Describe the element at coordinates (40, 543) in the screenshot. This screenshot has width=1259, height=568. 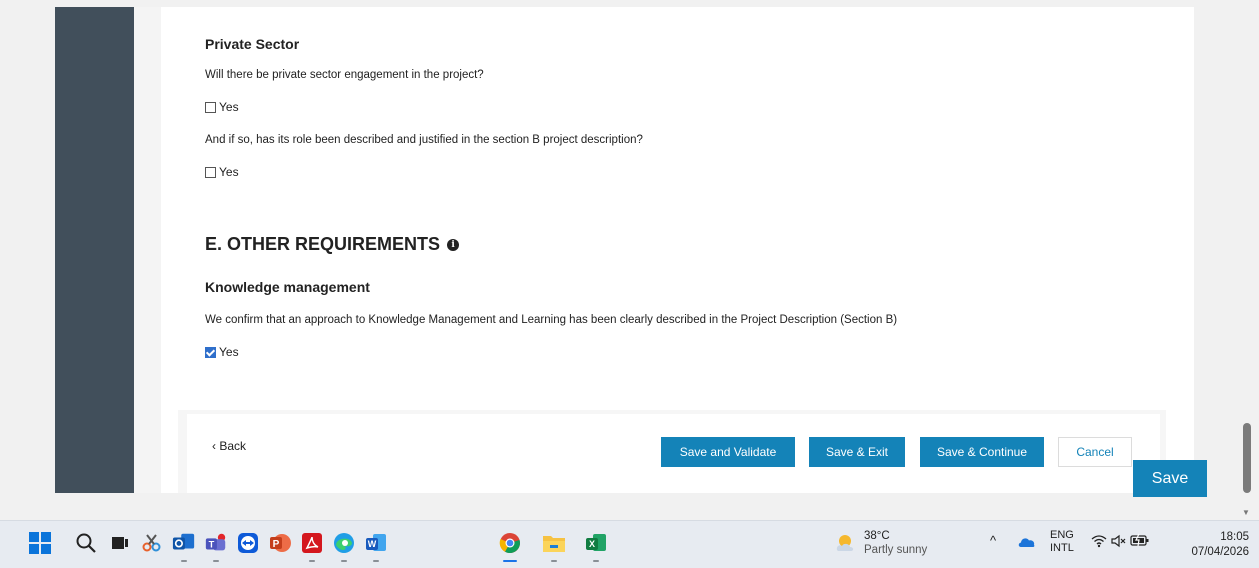
I see `windows-start-icon` at that location.